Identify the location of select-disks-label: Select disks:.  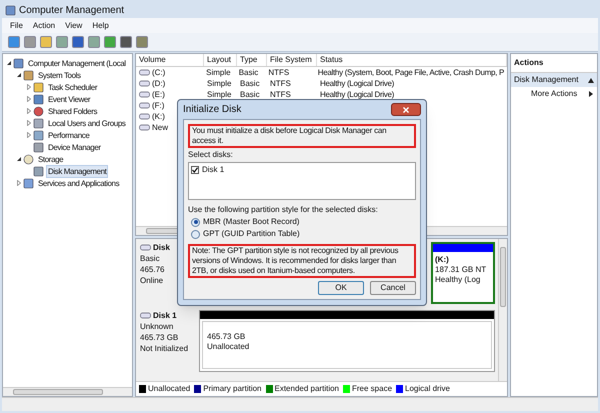
(210, 155).